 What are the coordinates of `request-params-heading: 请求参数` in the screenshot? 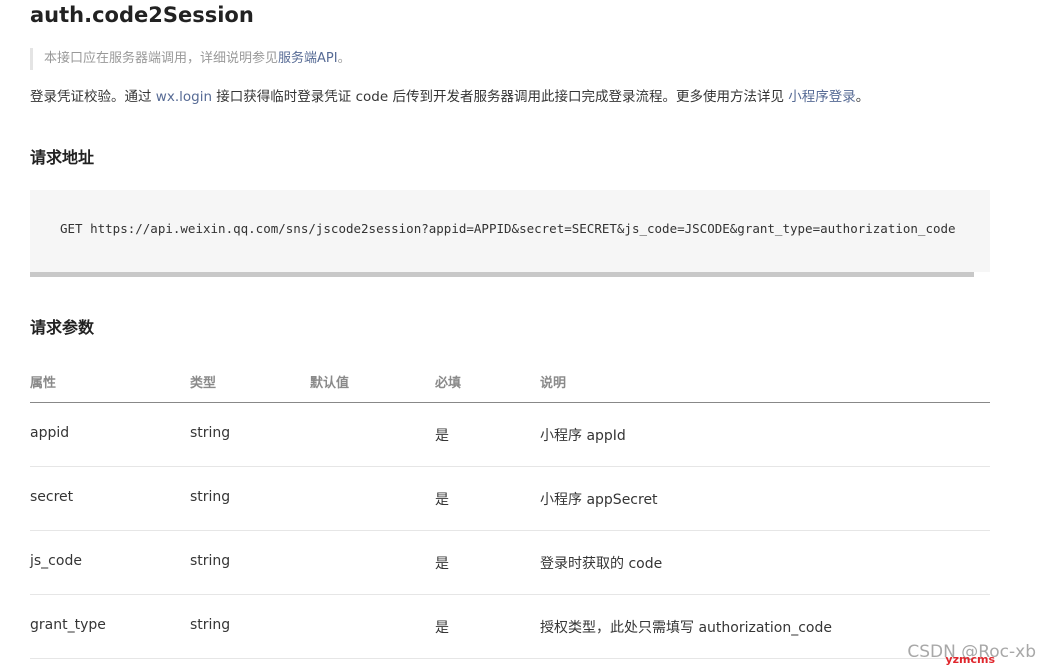 It's located at (62, 327).